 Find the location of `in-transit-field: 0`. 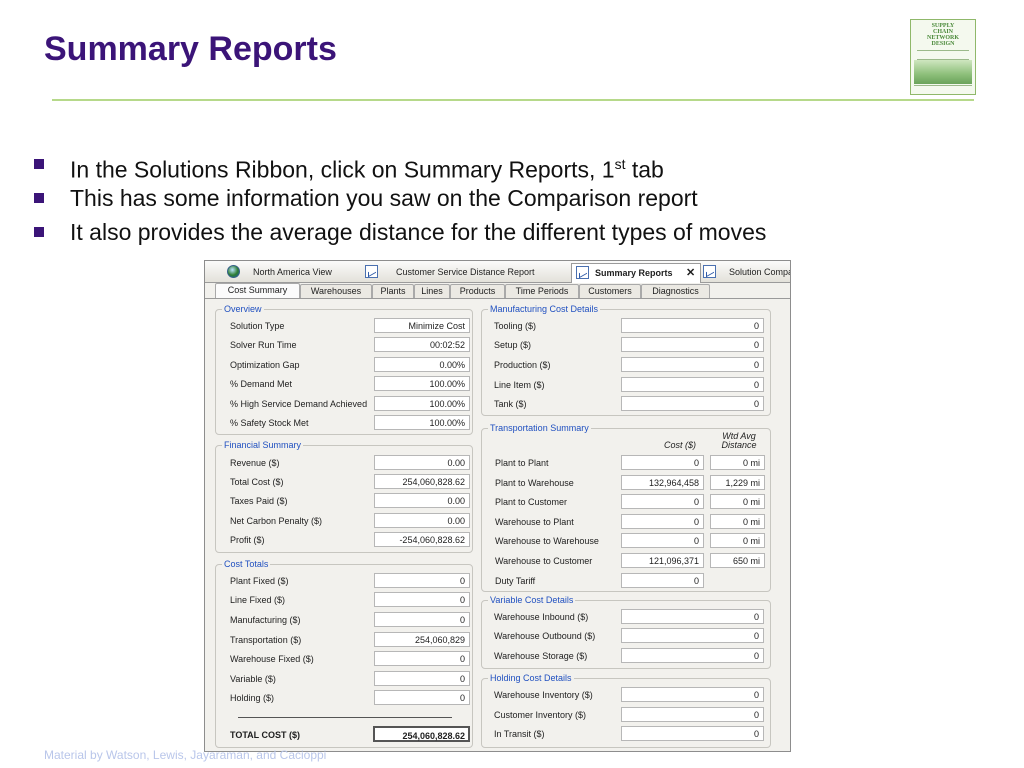

in-transit-field: 0 is located at coordinates (692, 733).